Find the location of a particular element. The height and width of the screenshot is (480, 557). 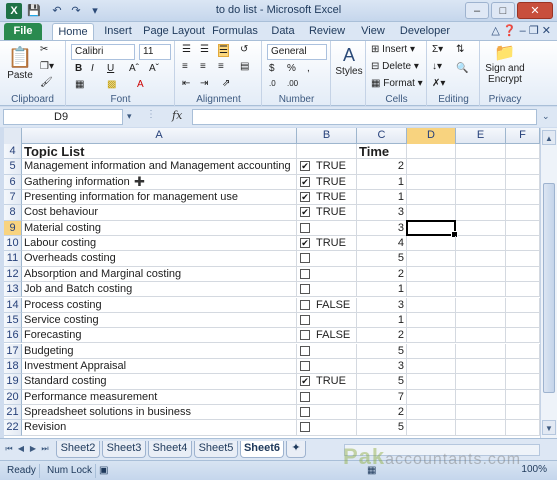

font-name-select: Calibri is located at coordinates (103, 52).